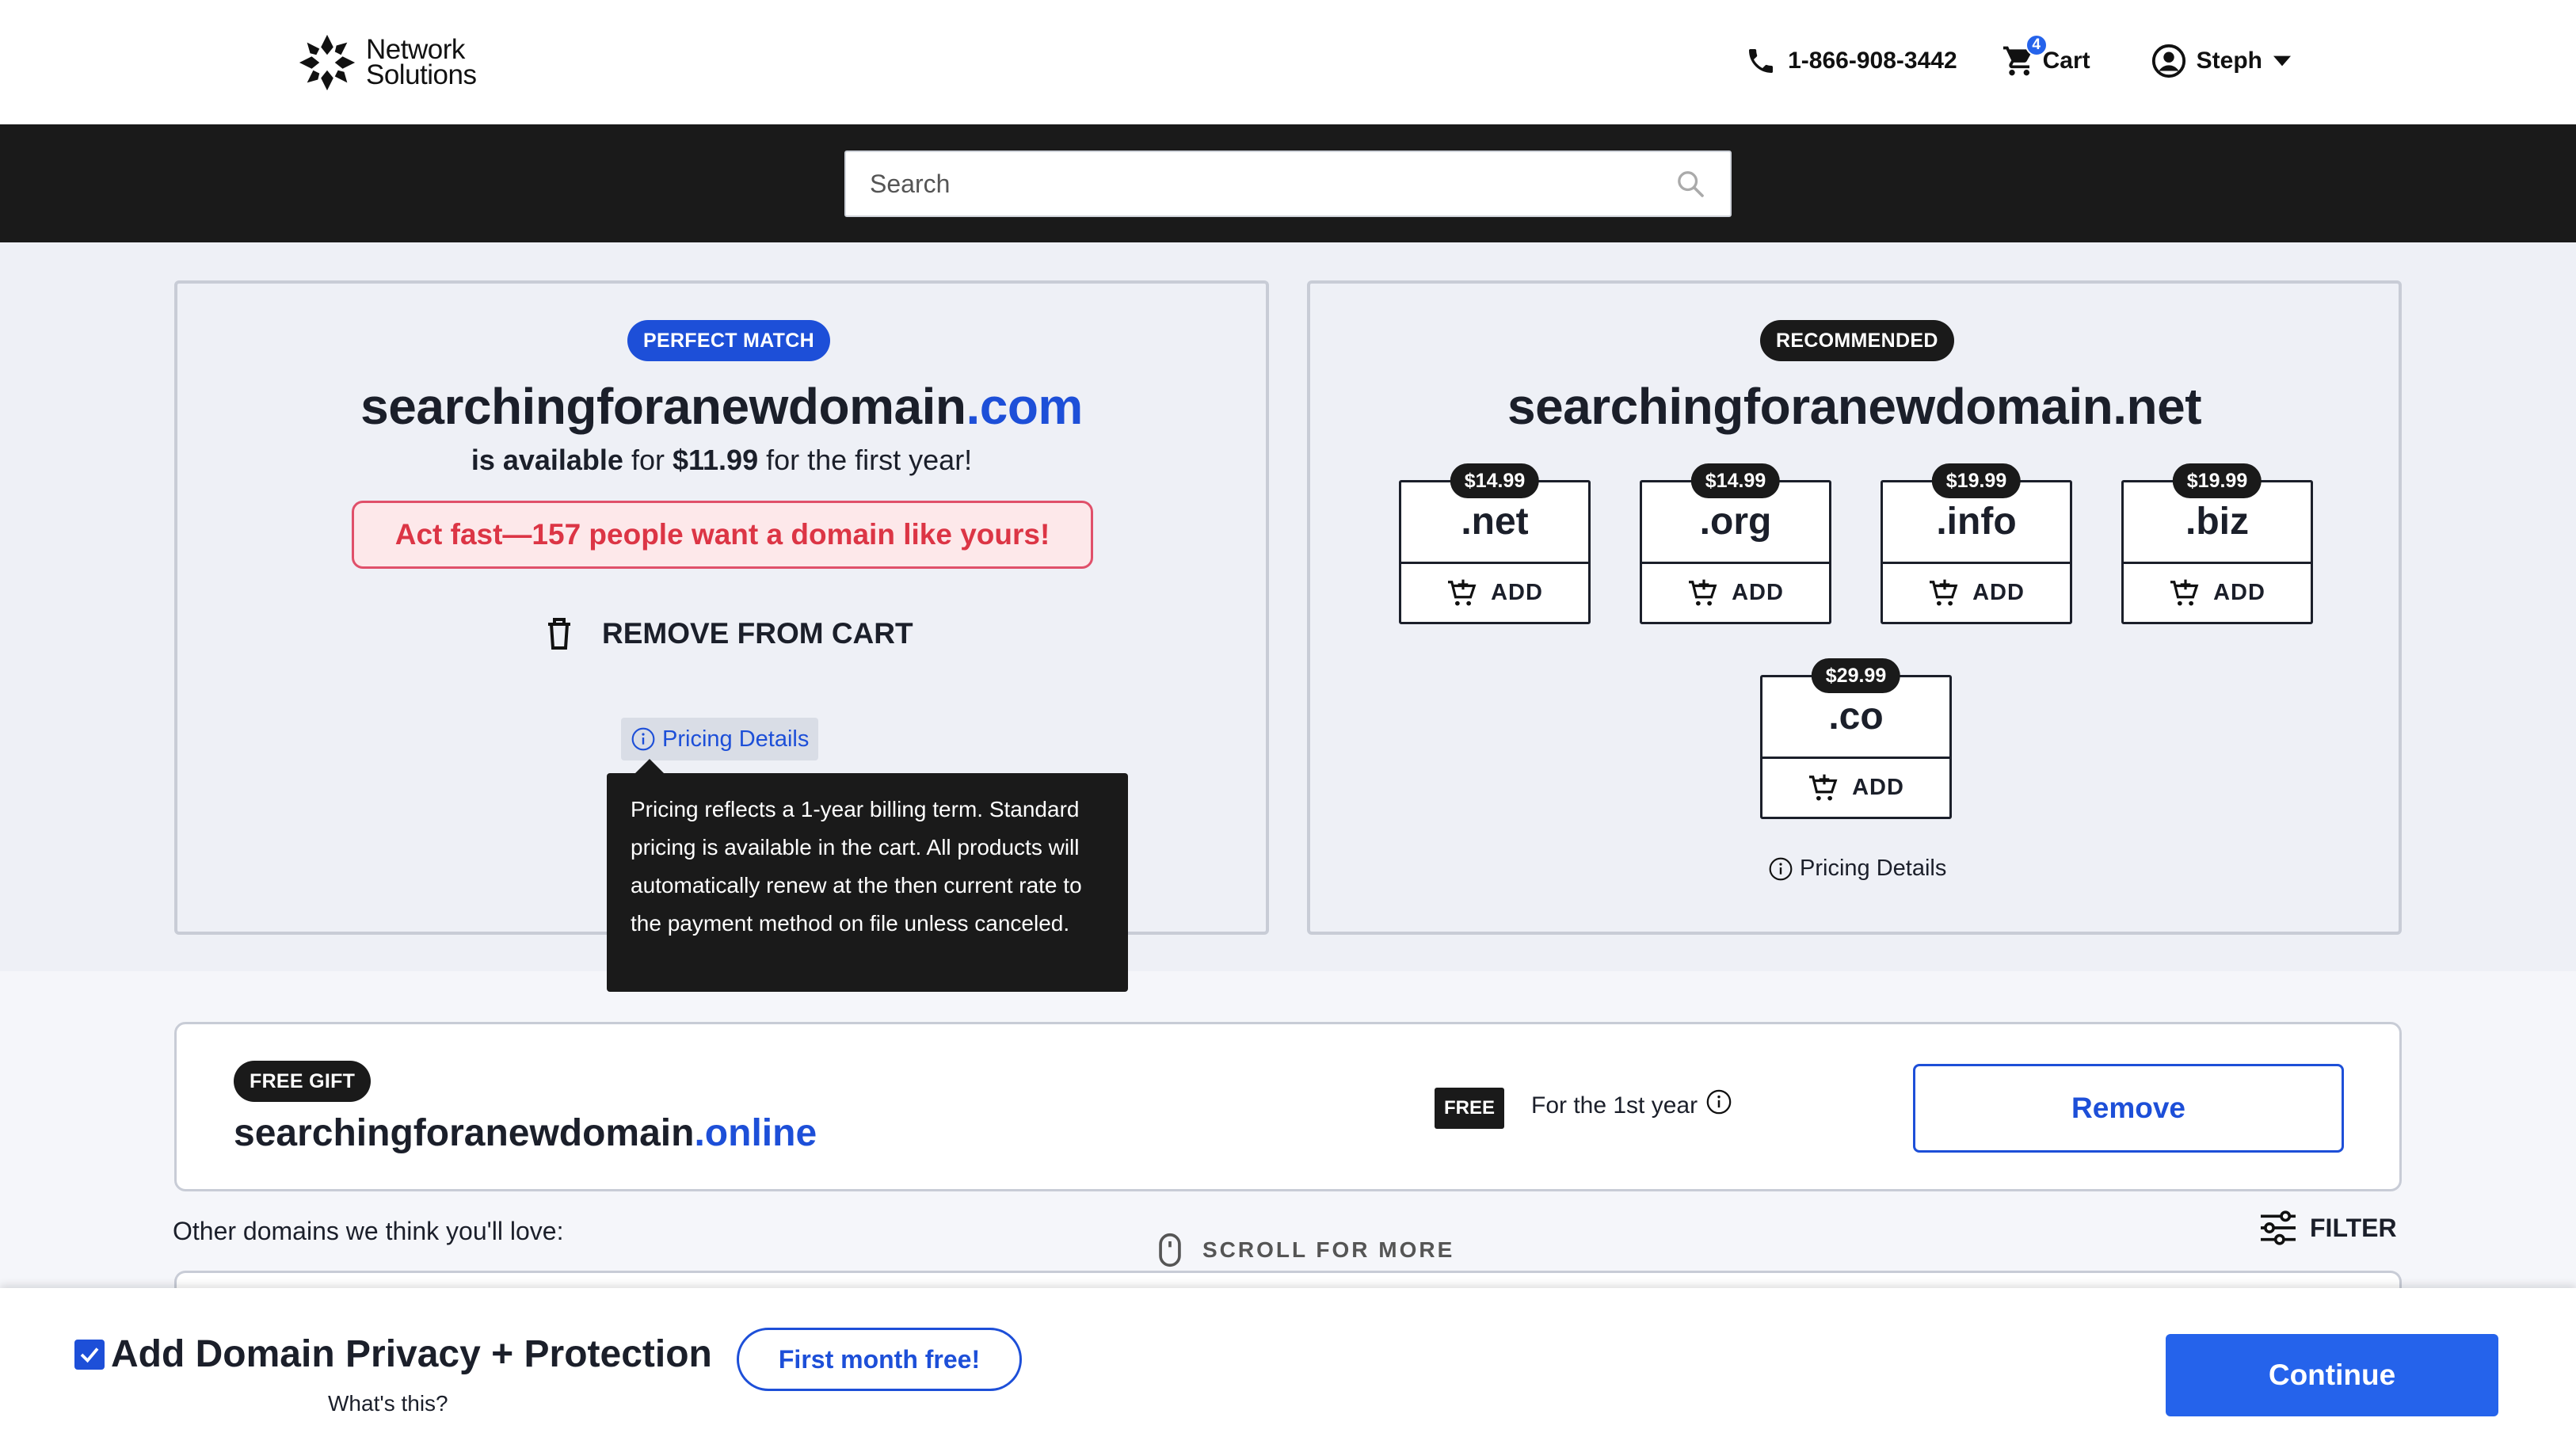  Describe the element at coordinates (1762, 61) in the screenshot. I see `phone-icon` at that location.